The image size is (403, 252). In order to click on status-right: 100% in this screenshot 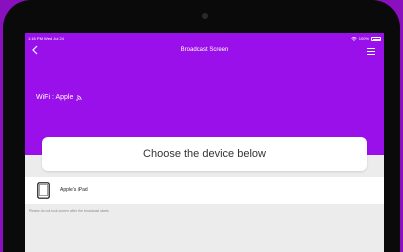, I will do `click(366, 38)`.